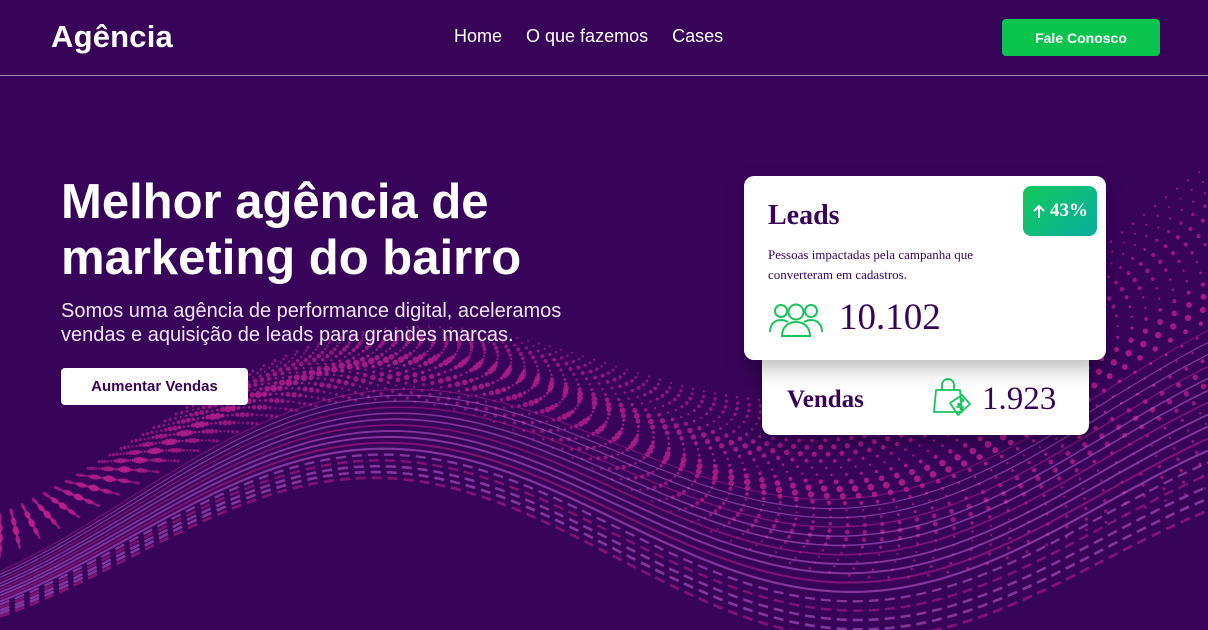 The width and height of the screenshot is (1208, 630). Describe the element at coordinates (154, 386) in the screenshot. I see `increase-sales-button: Aumentar Vendas` at that location.